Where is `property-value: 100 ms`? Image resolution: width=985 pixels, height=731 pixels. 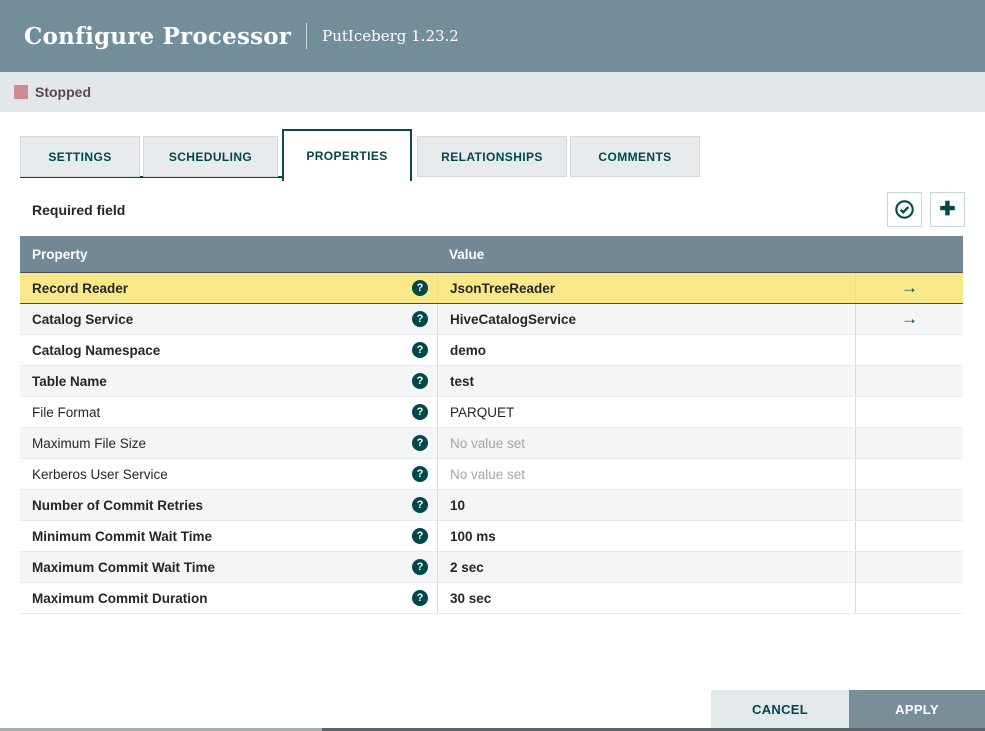
property-value: 100 ms is located at coordinates (473, 536).